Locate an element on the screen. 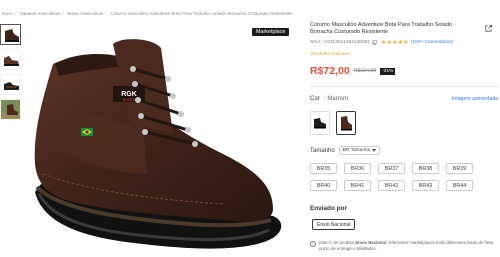 The height and width of the screenshot is (257, 500). boot-lifestyle-thumbnail-icon is located at coordinates (10, 109).